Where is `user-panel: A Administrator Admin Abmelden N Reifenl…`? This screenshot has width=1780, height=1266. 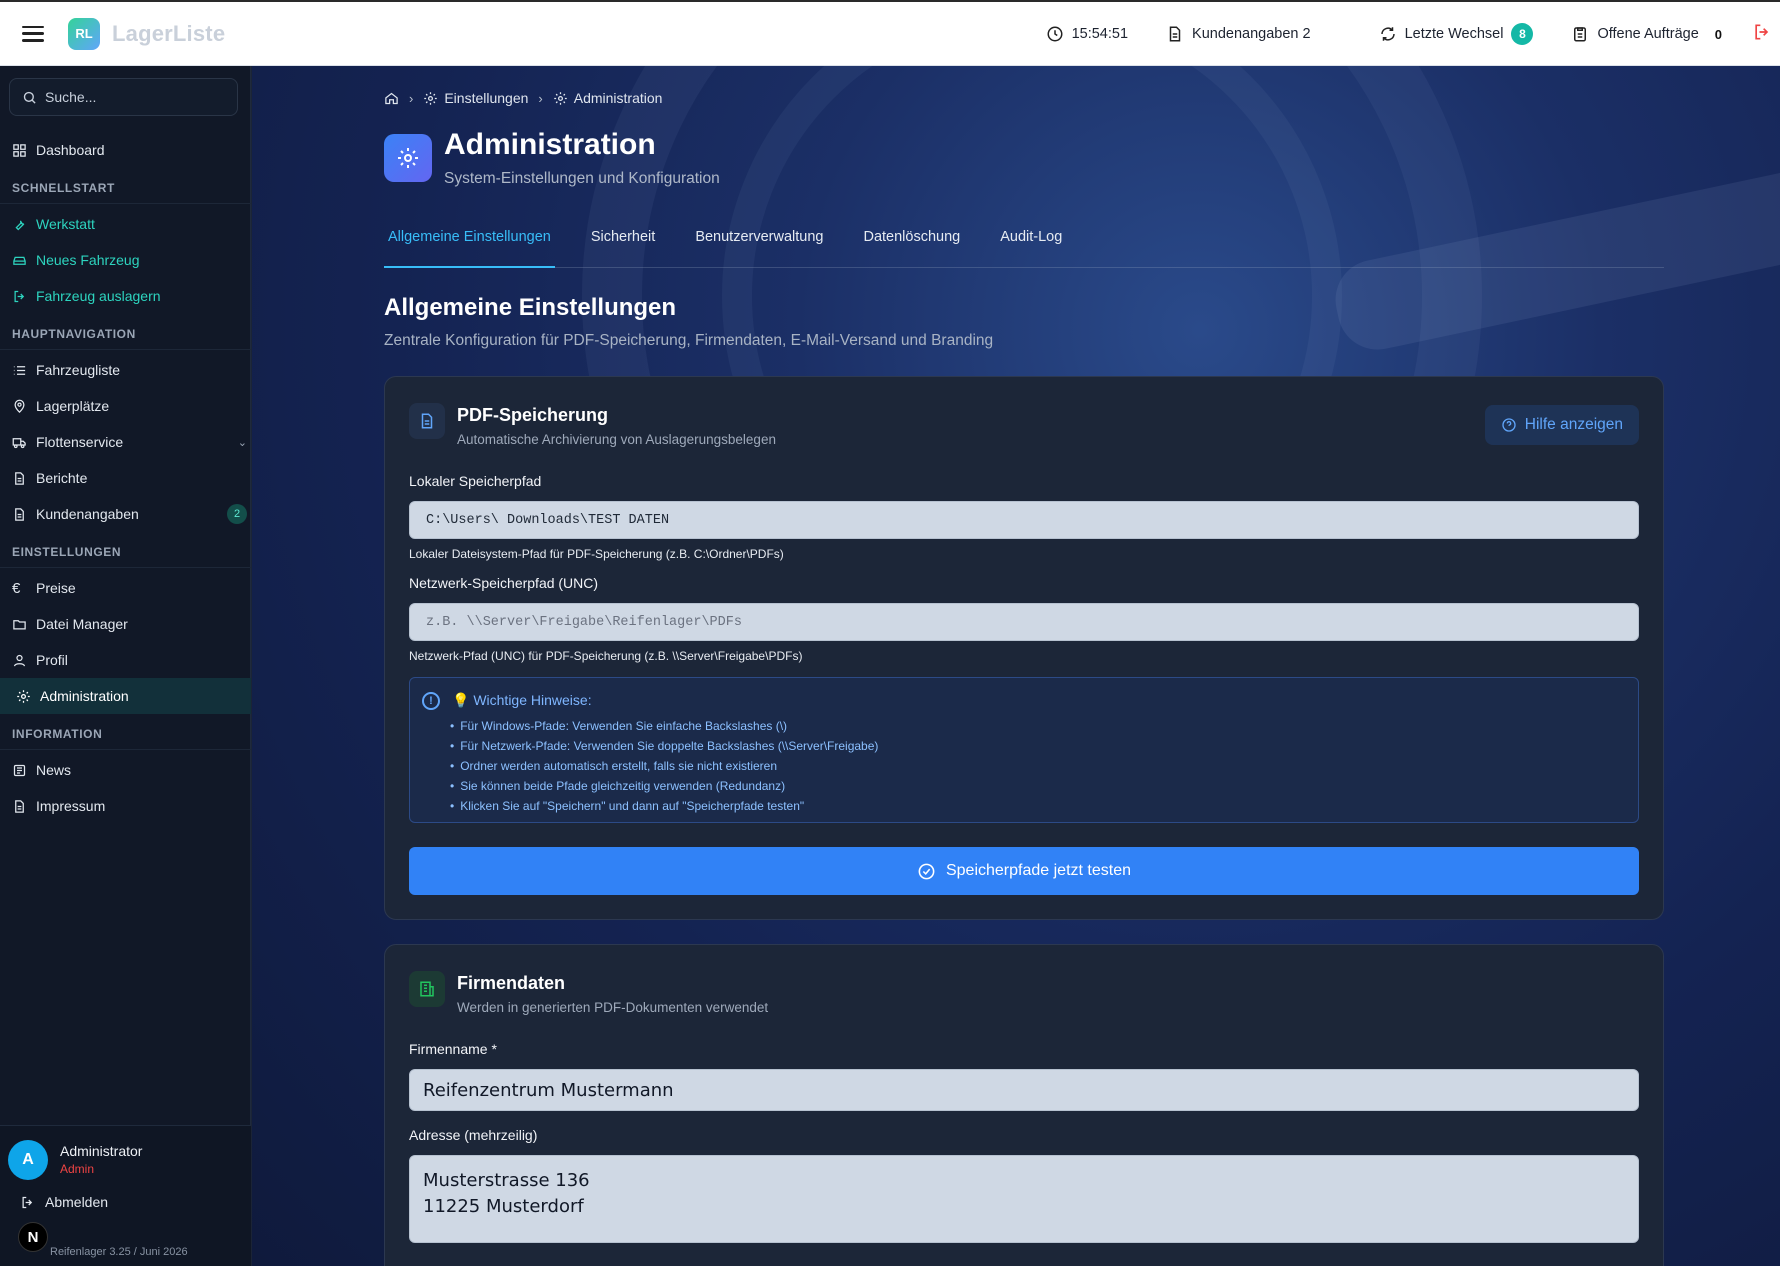
user-panel: A Administrator Admin Abmelden N Reifenl… is located at coordinates (125, 1195).